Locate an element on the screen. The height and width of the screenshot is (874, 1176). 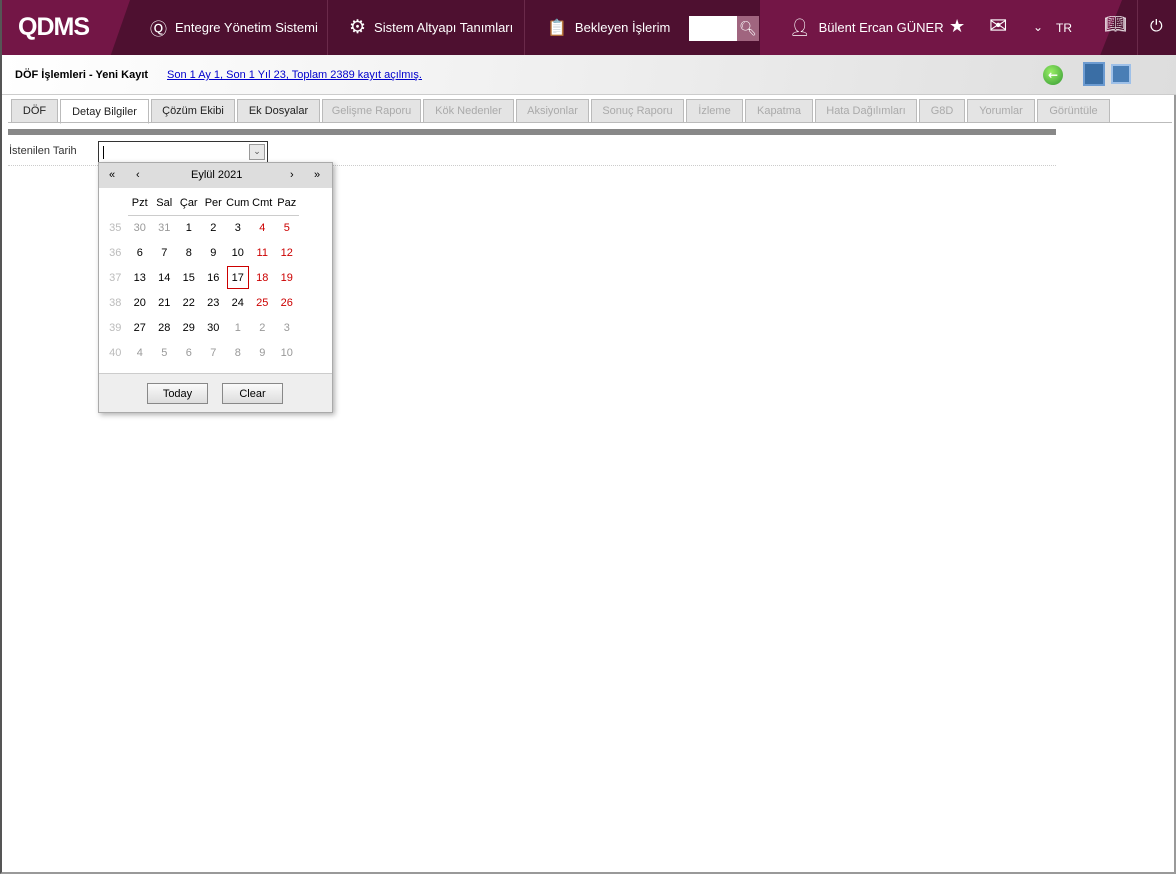
mail-icon: ✉ is located at coordinates (998, 26).